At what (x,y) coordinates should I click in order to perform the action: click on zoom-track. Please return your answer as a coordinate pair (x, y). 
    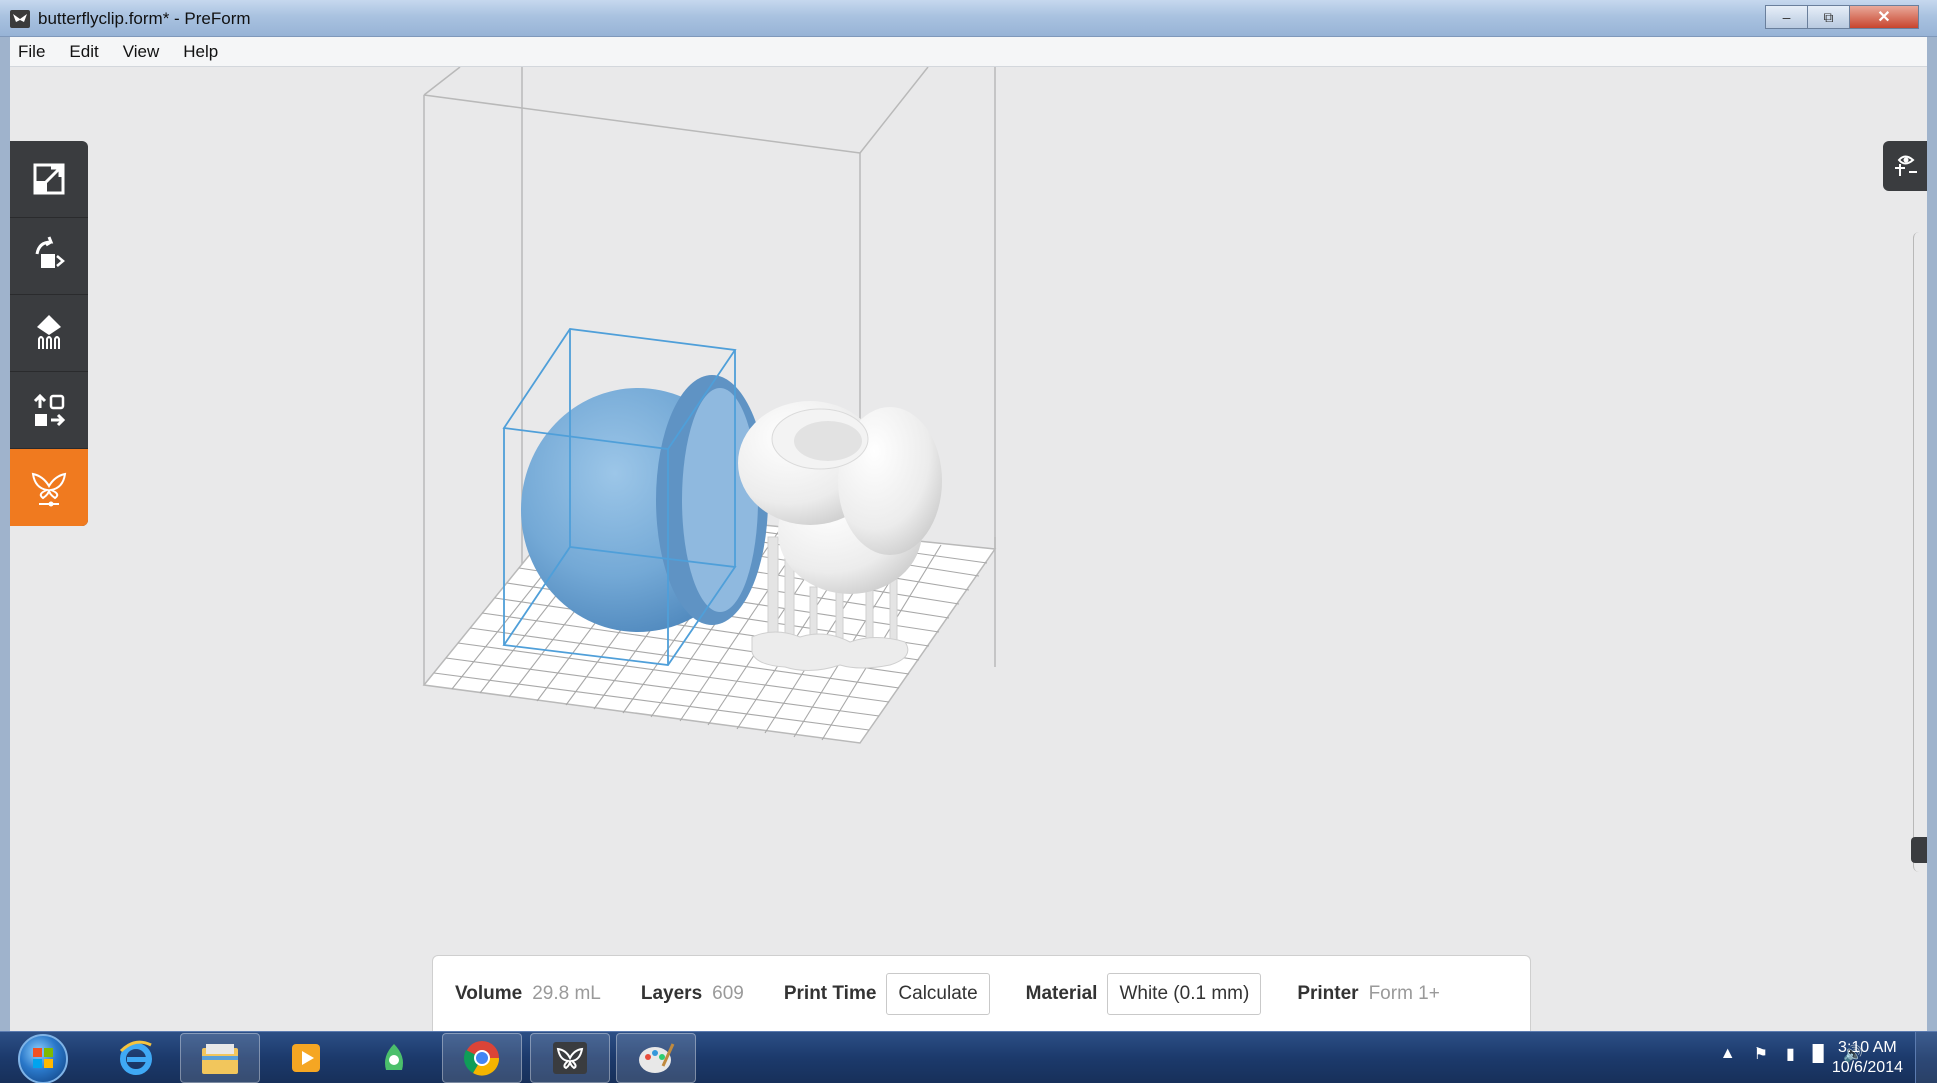
    Looking at the image, I should click on (1918, 552).